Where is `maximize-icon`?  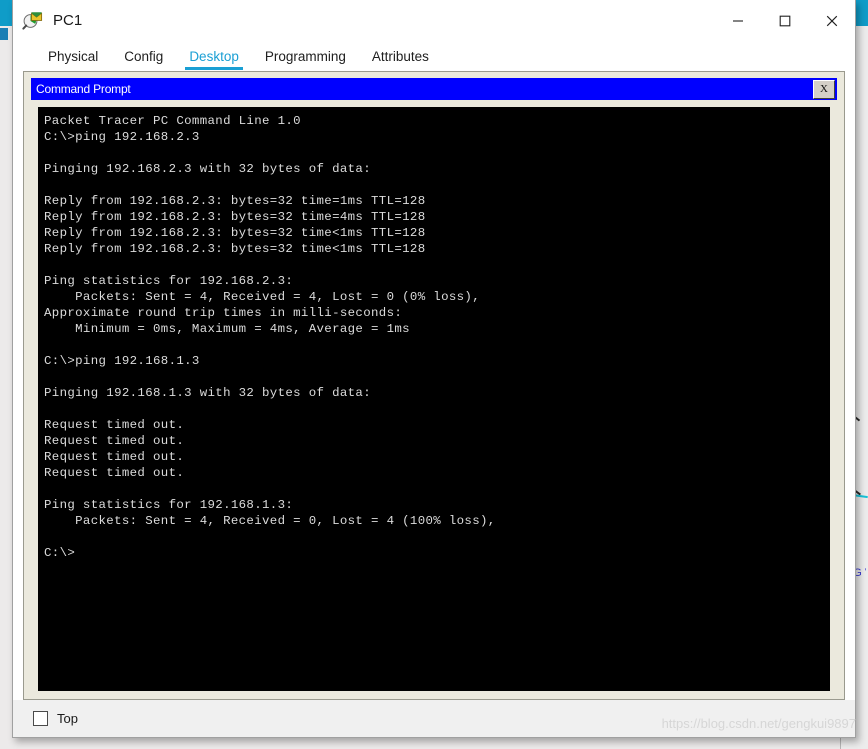
maximize-icon is located at coordinates (784, 20).